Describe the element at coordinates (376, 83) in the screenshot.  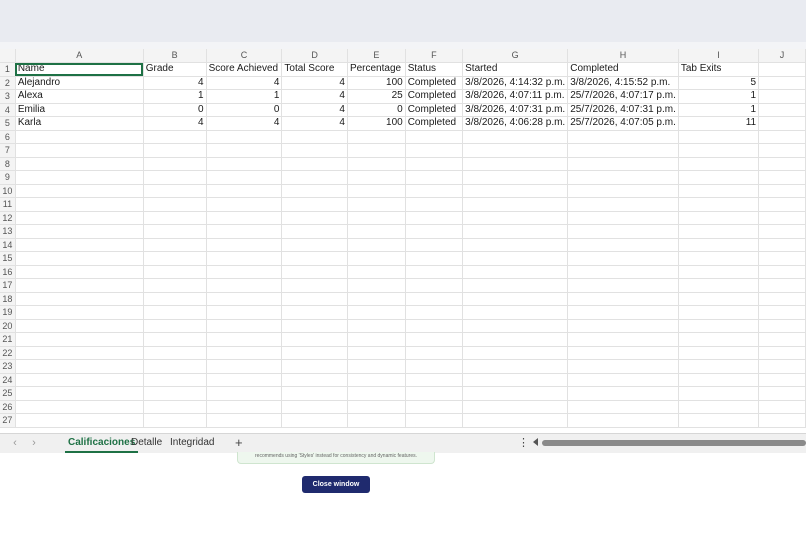
I see `cell: 100` at that location.